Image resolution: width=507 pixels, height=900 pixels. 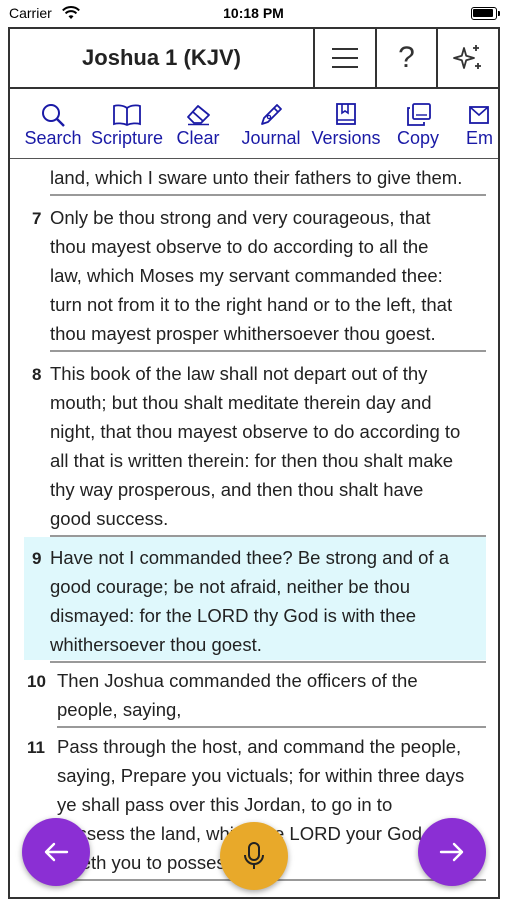 What do you see at coordinates (37, 218) in the screenshot?
I see `verse-number: 7` at bounding box center [37, 218].